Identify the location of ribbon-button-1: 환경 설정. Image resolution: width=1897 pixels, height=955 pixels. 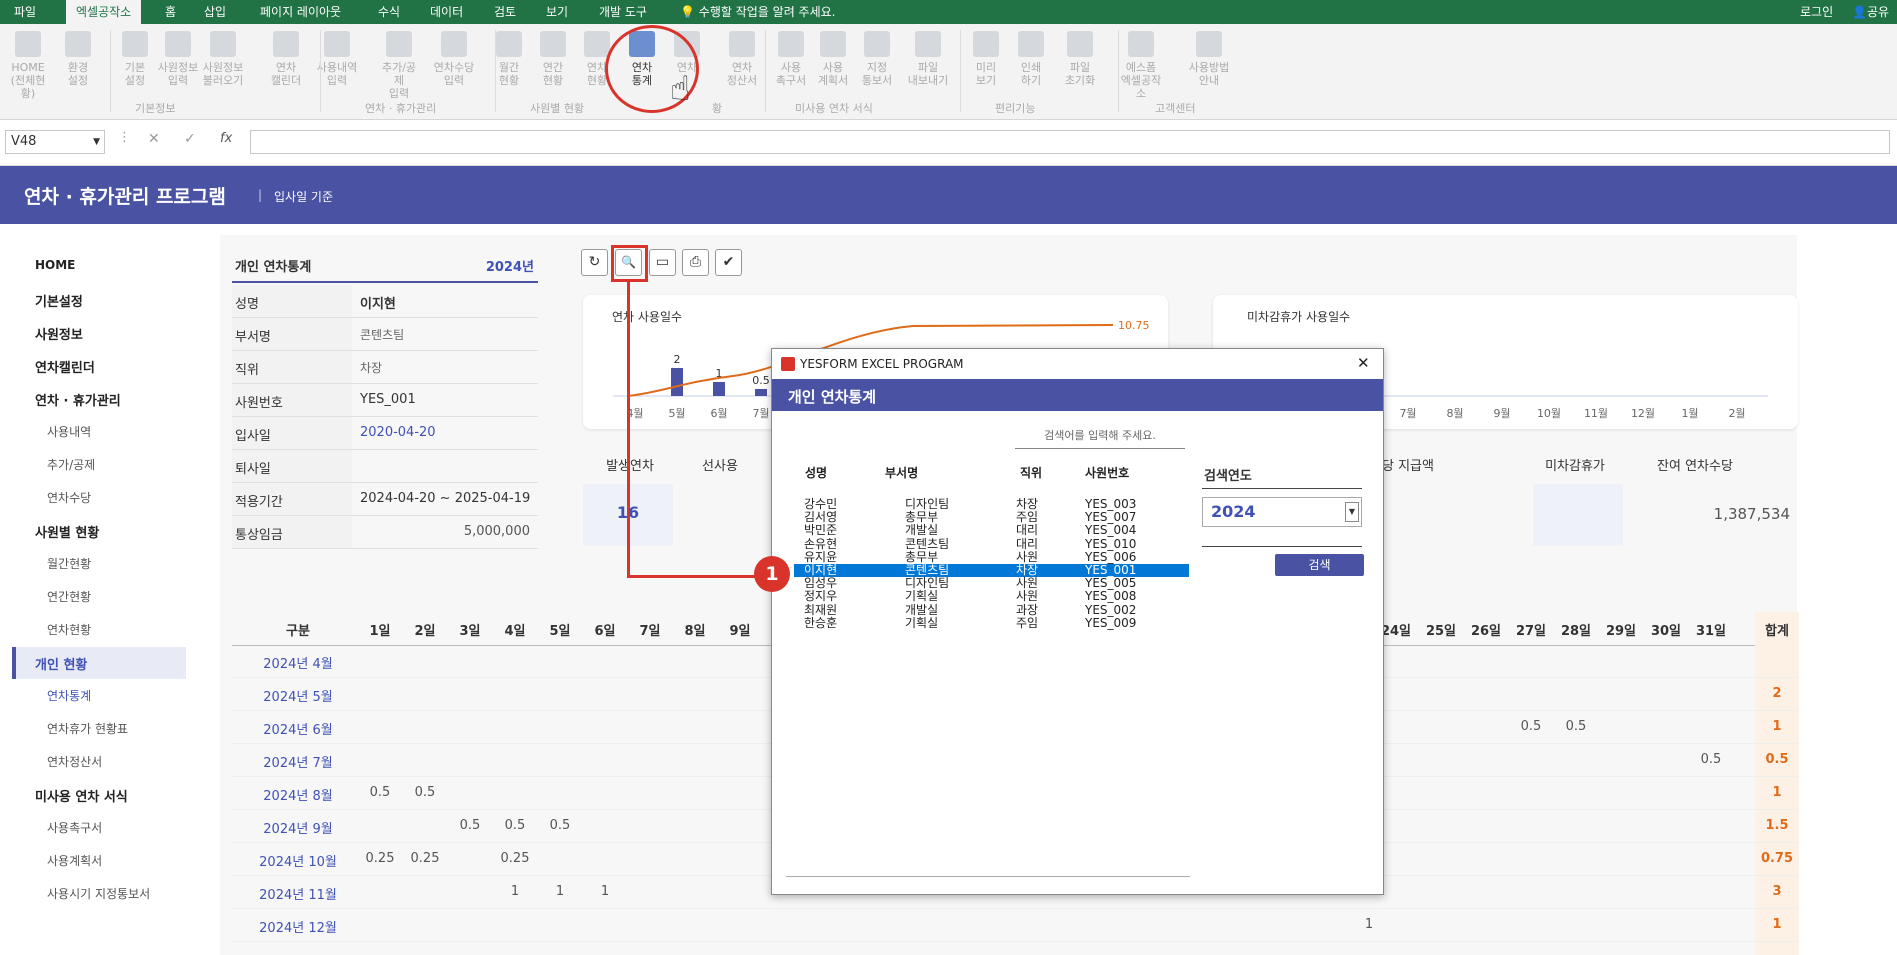
(78, 58).